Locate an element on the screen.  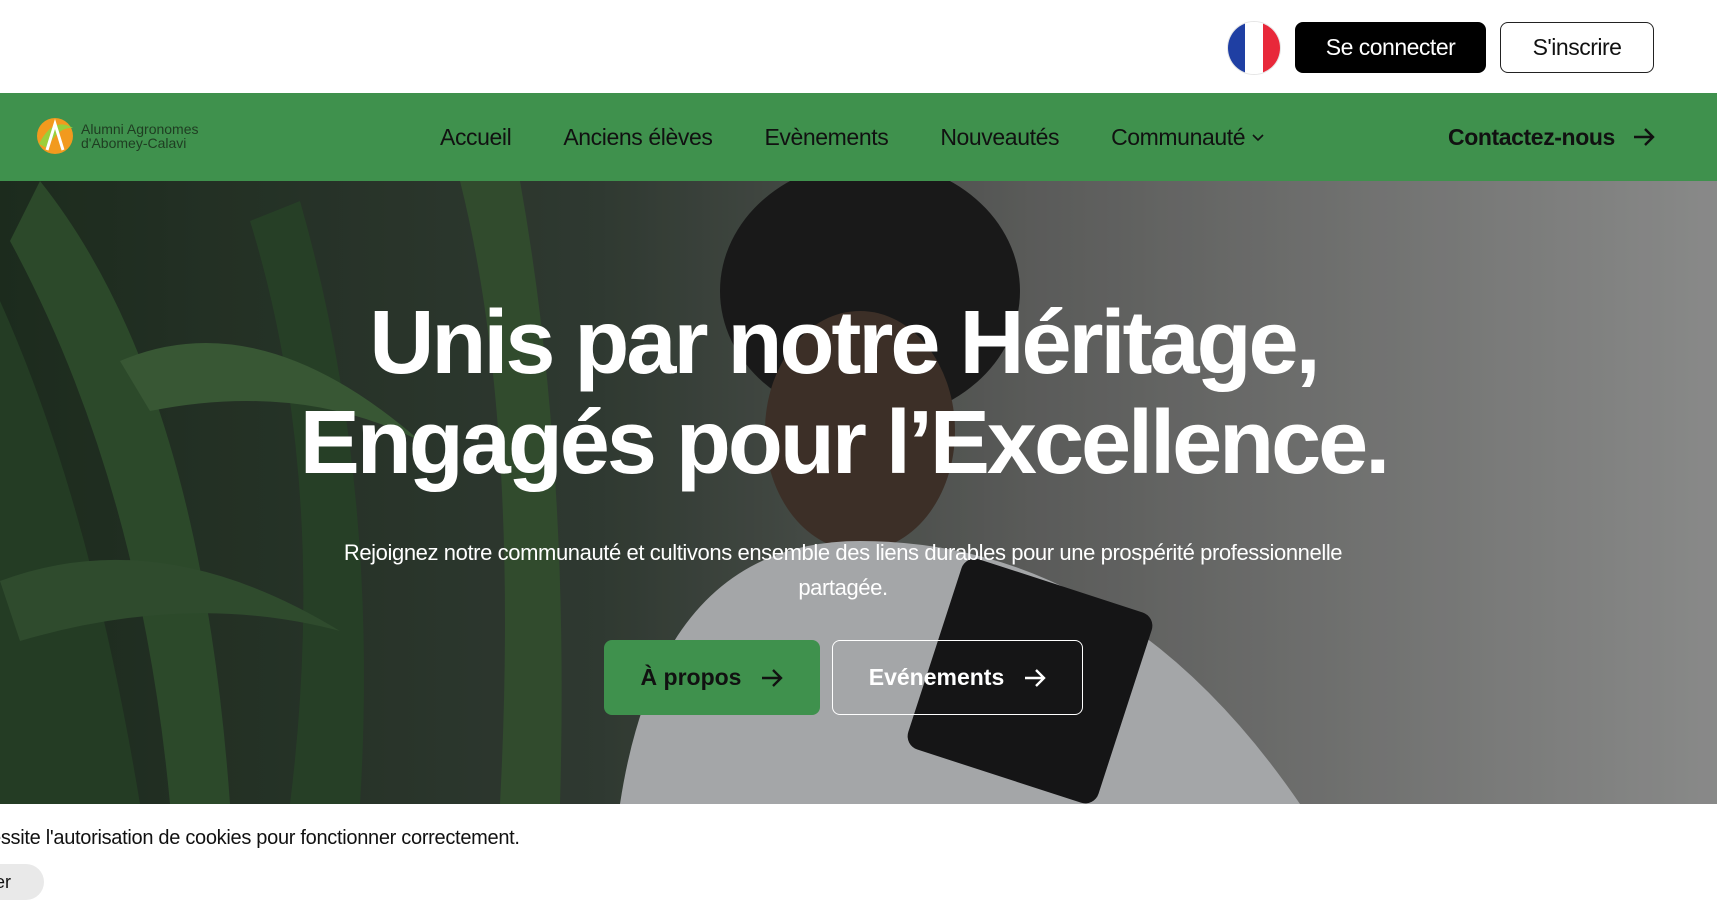
hero-title-line1: Unis par notre Héritage, is located at coordinates (844, 343).